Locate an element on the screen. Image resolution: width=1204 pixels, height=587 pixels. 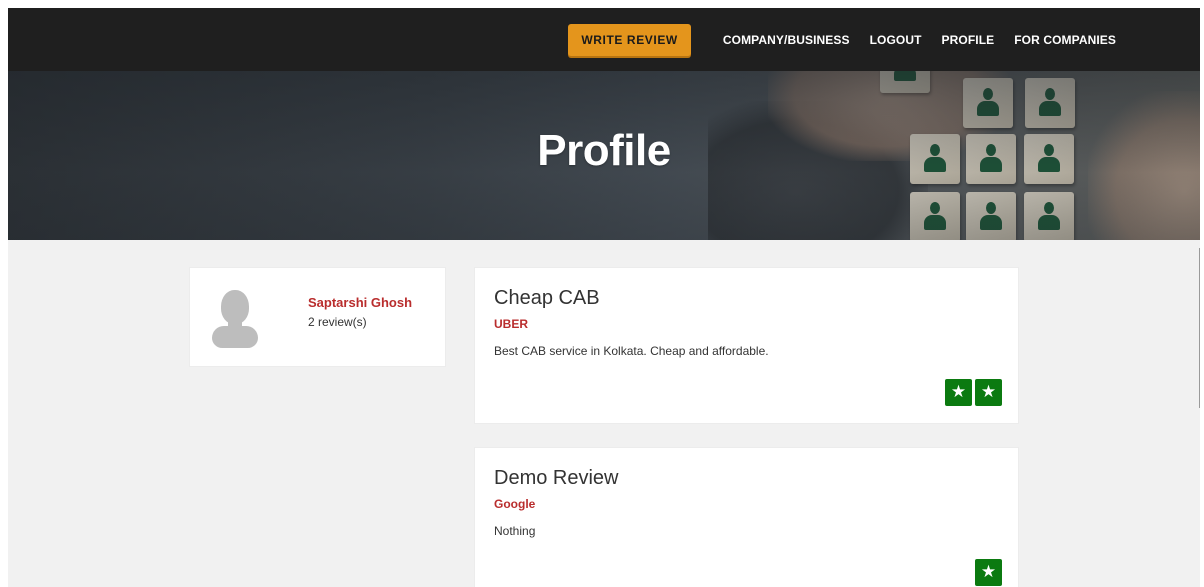
profile-card: Saptarshi Ghosh 2 review(s) is located at coordinates (317, 317).